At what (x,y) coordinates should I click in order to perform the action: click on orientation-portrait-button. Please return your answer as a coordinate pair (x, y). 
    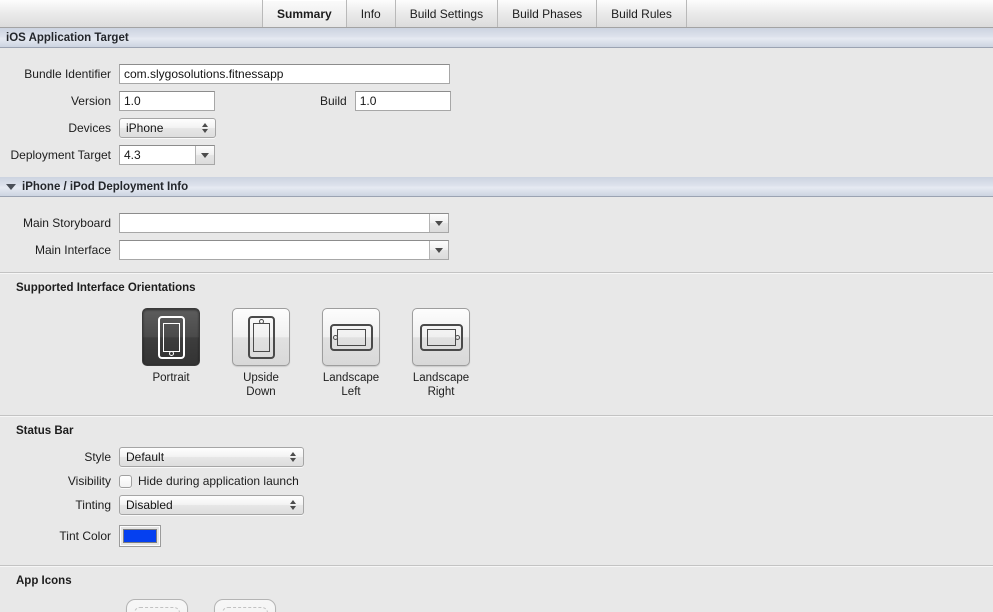
    Looking at the image, I should click on (171, 337).